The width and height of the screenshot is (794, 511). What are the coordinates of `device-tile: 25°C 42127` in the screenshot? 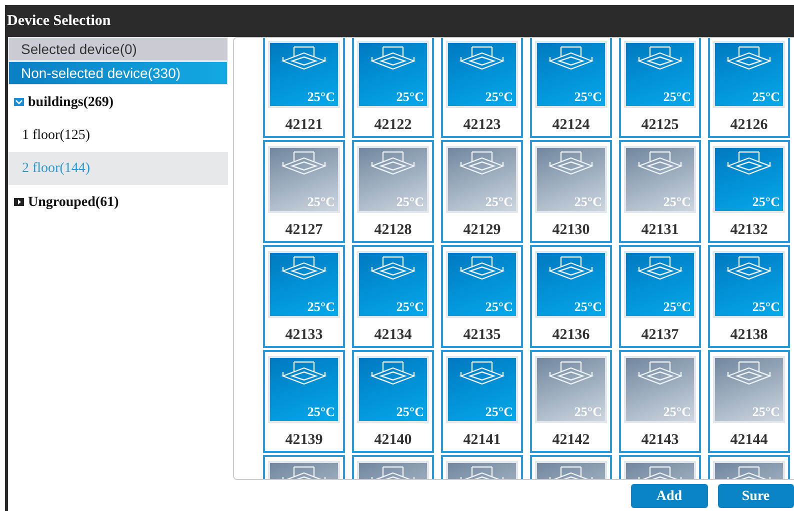 It's located at (304, 191).